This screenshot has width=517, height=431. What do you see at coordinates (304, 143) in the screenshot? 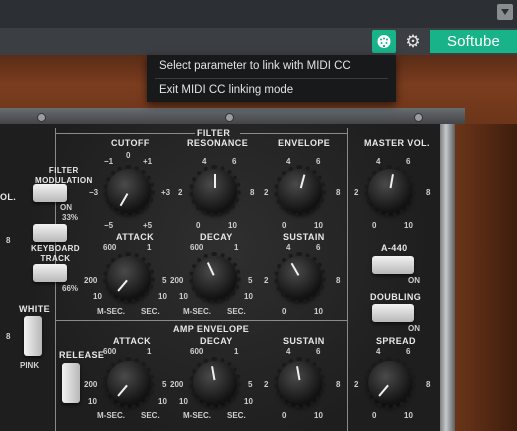
I see `label-envelope: ENVELOPE` at bounding box center [304, 143].